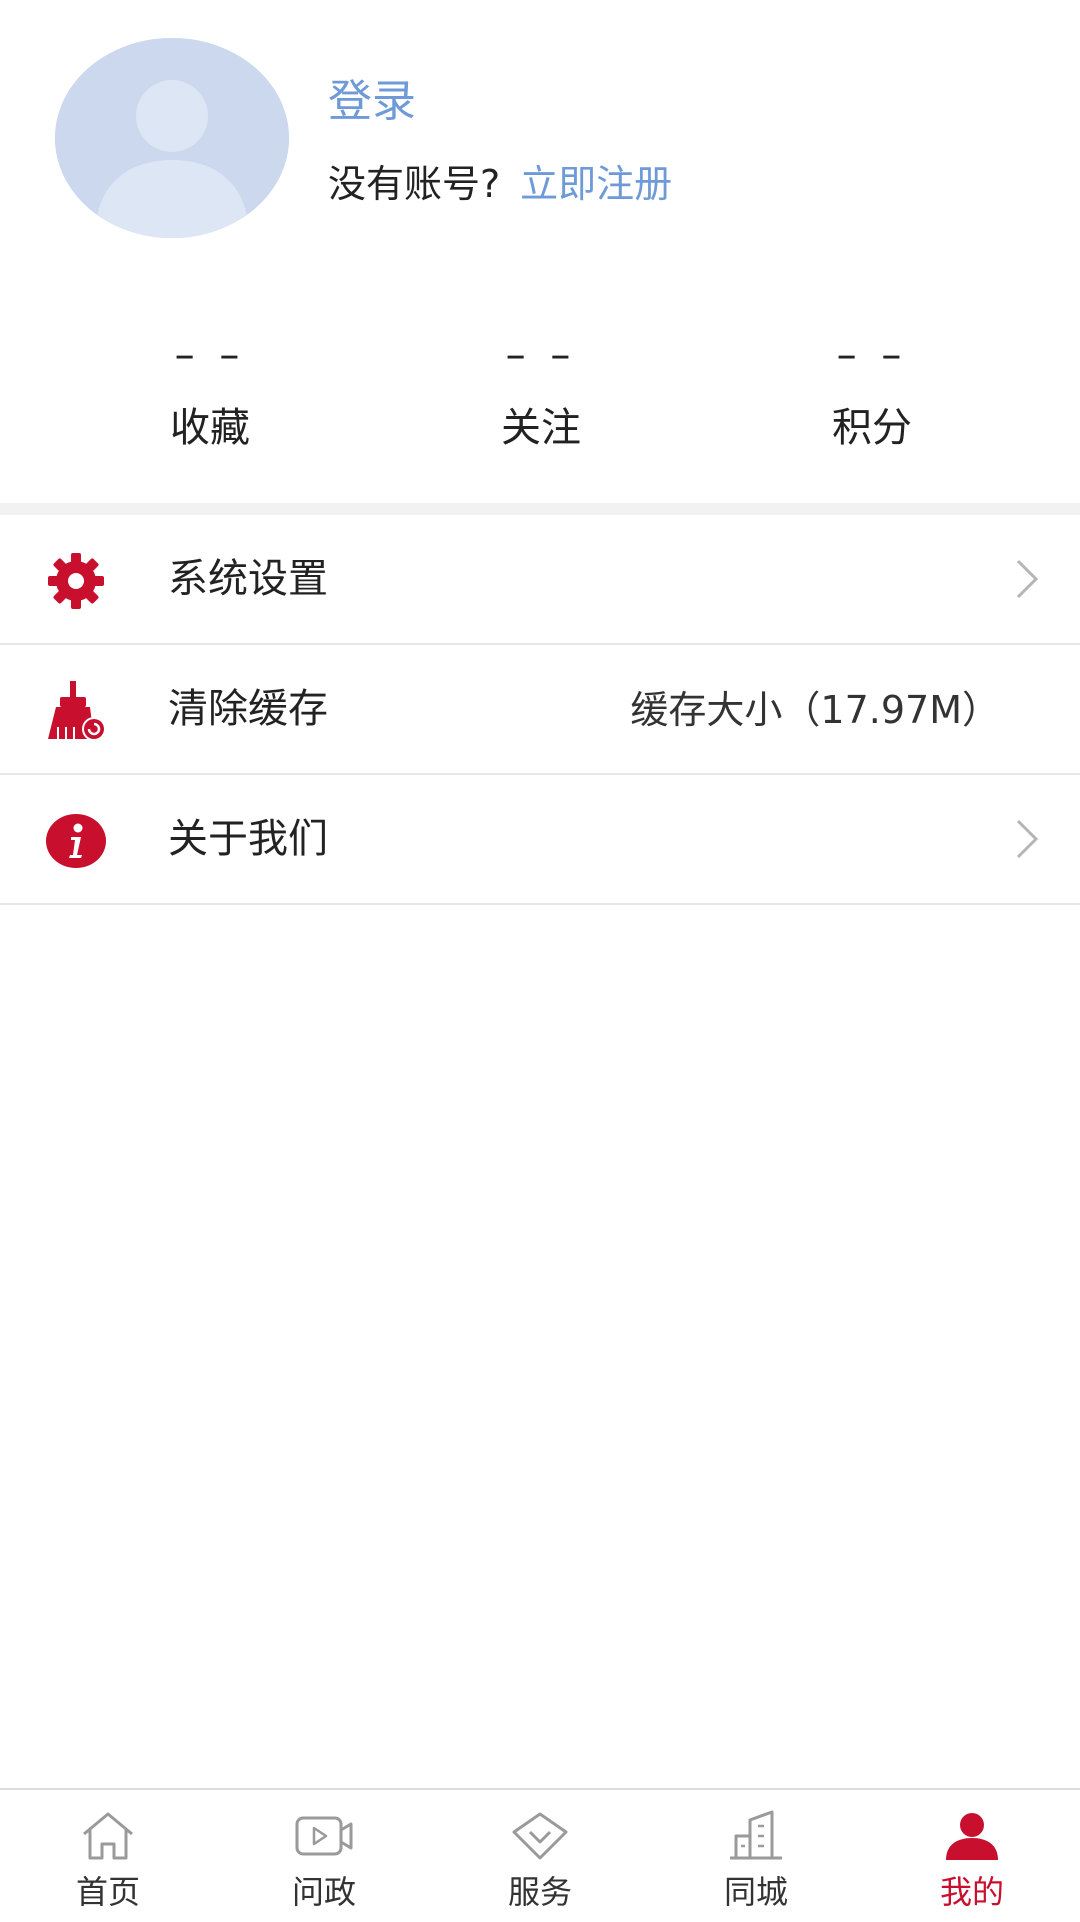  I want to click on stats-row: – – 收藏 – – 关注 – – 积分, so click(540, 400).